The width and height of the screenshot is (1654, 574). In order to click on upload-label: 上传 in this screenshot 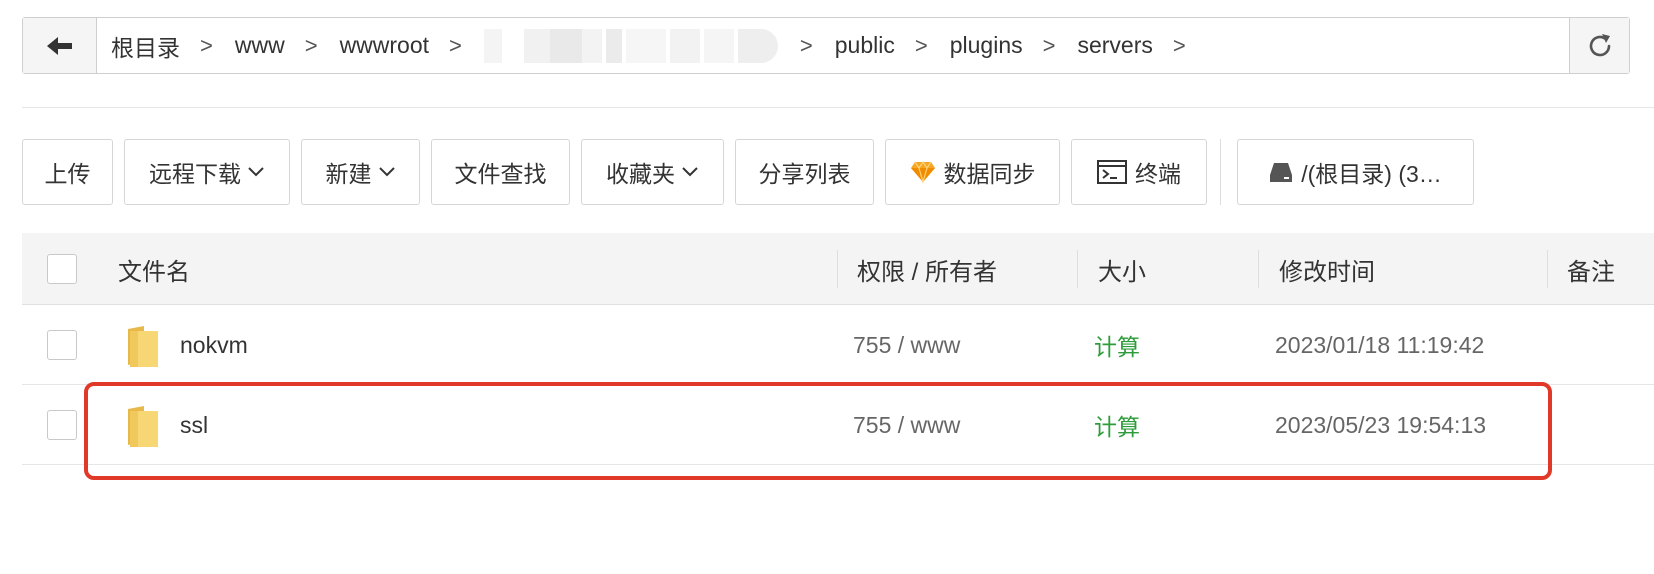, I will do `click(67, 174)`.